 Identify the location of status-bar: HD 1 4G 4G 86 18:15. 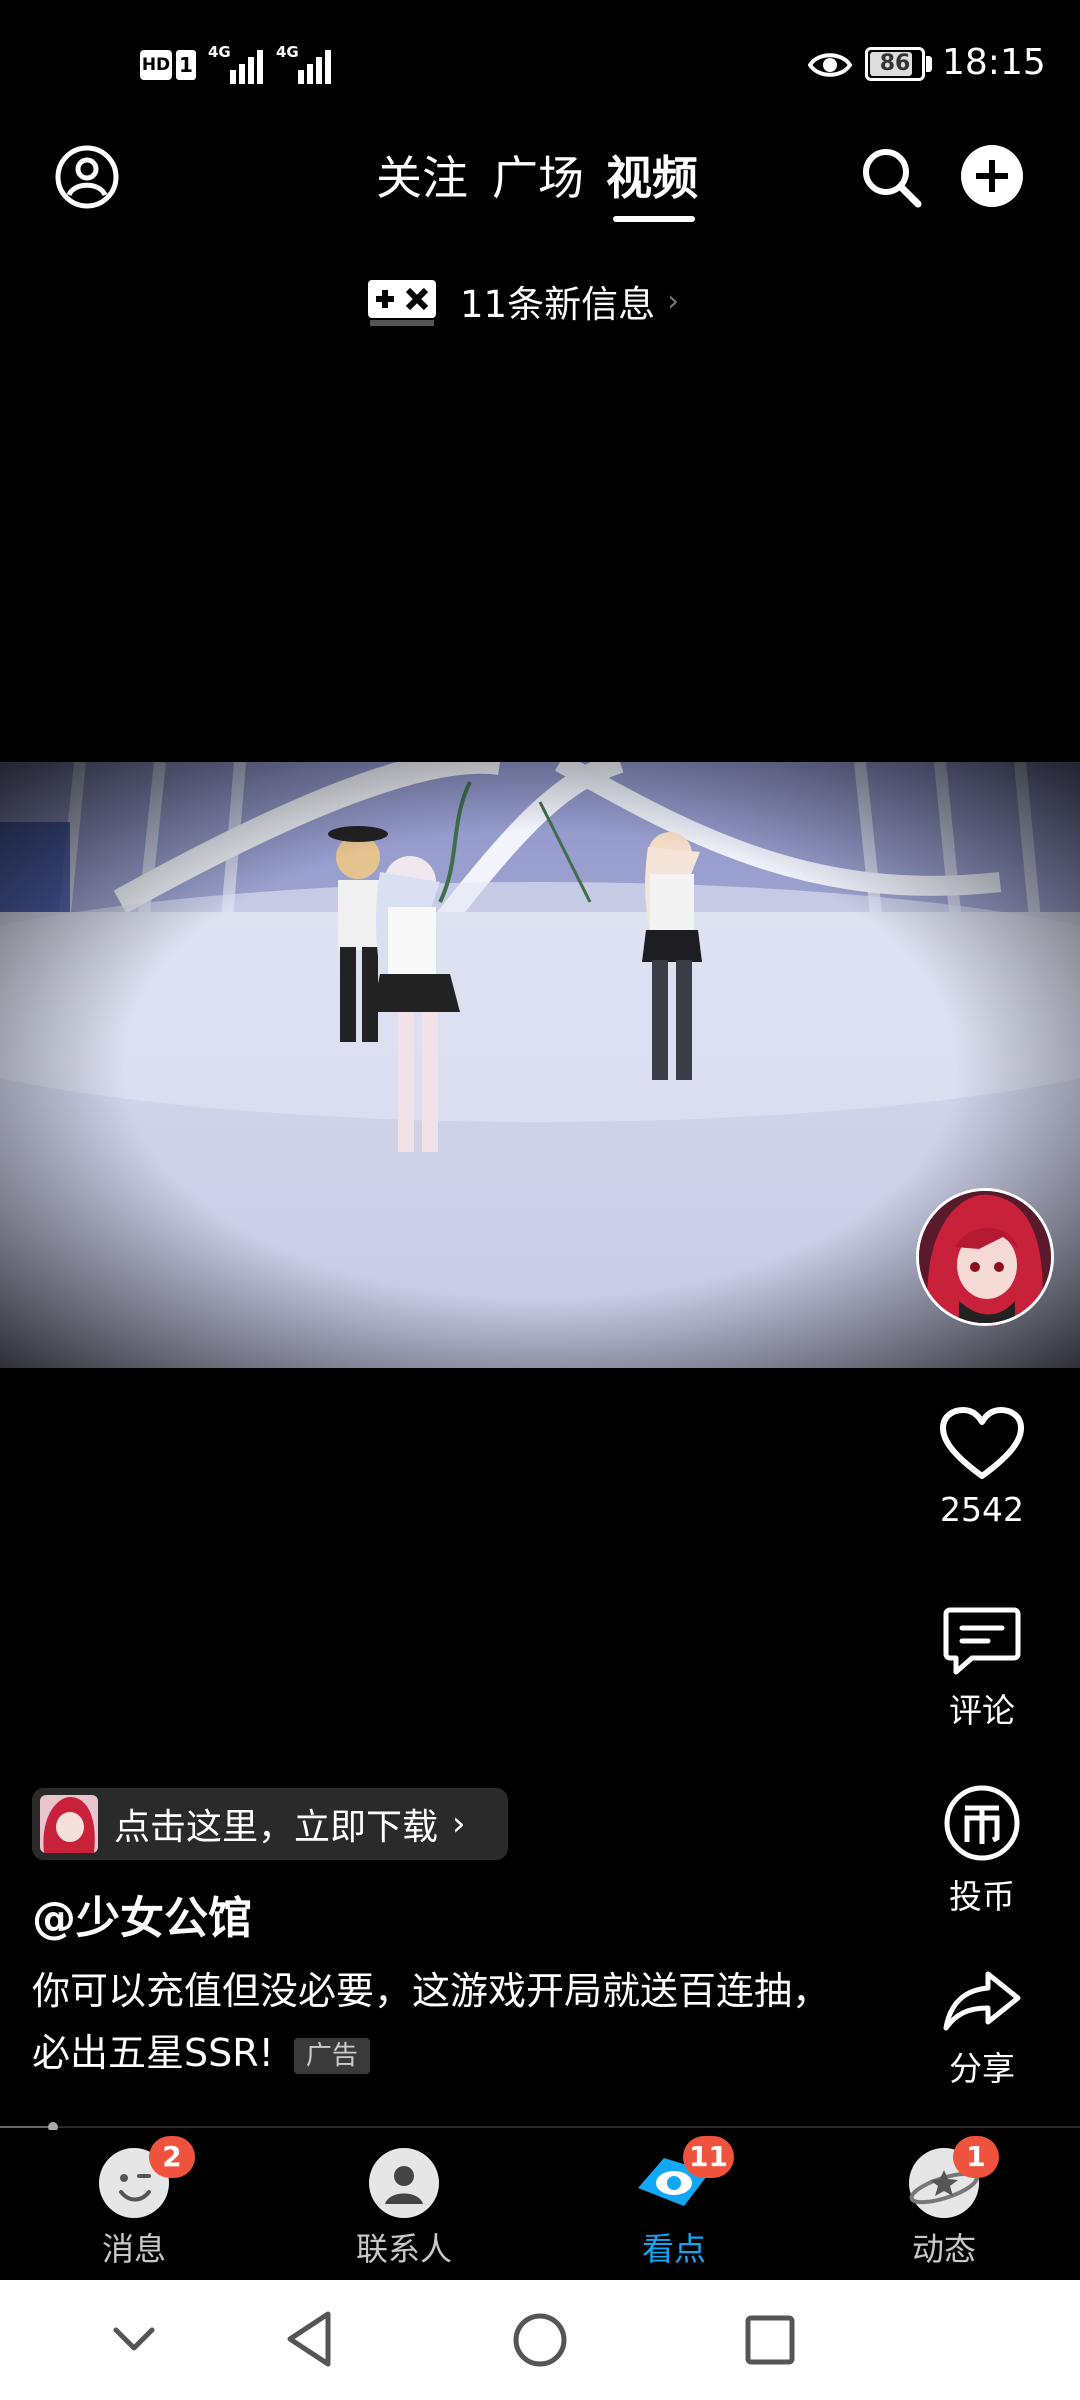
(540, 65).